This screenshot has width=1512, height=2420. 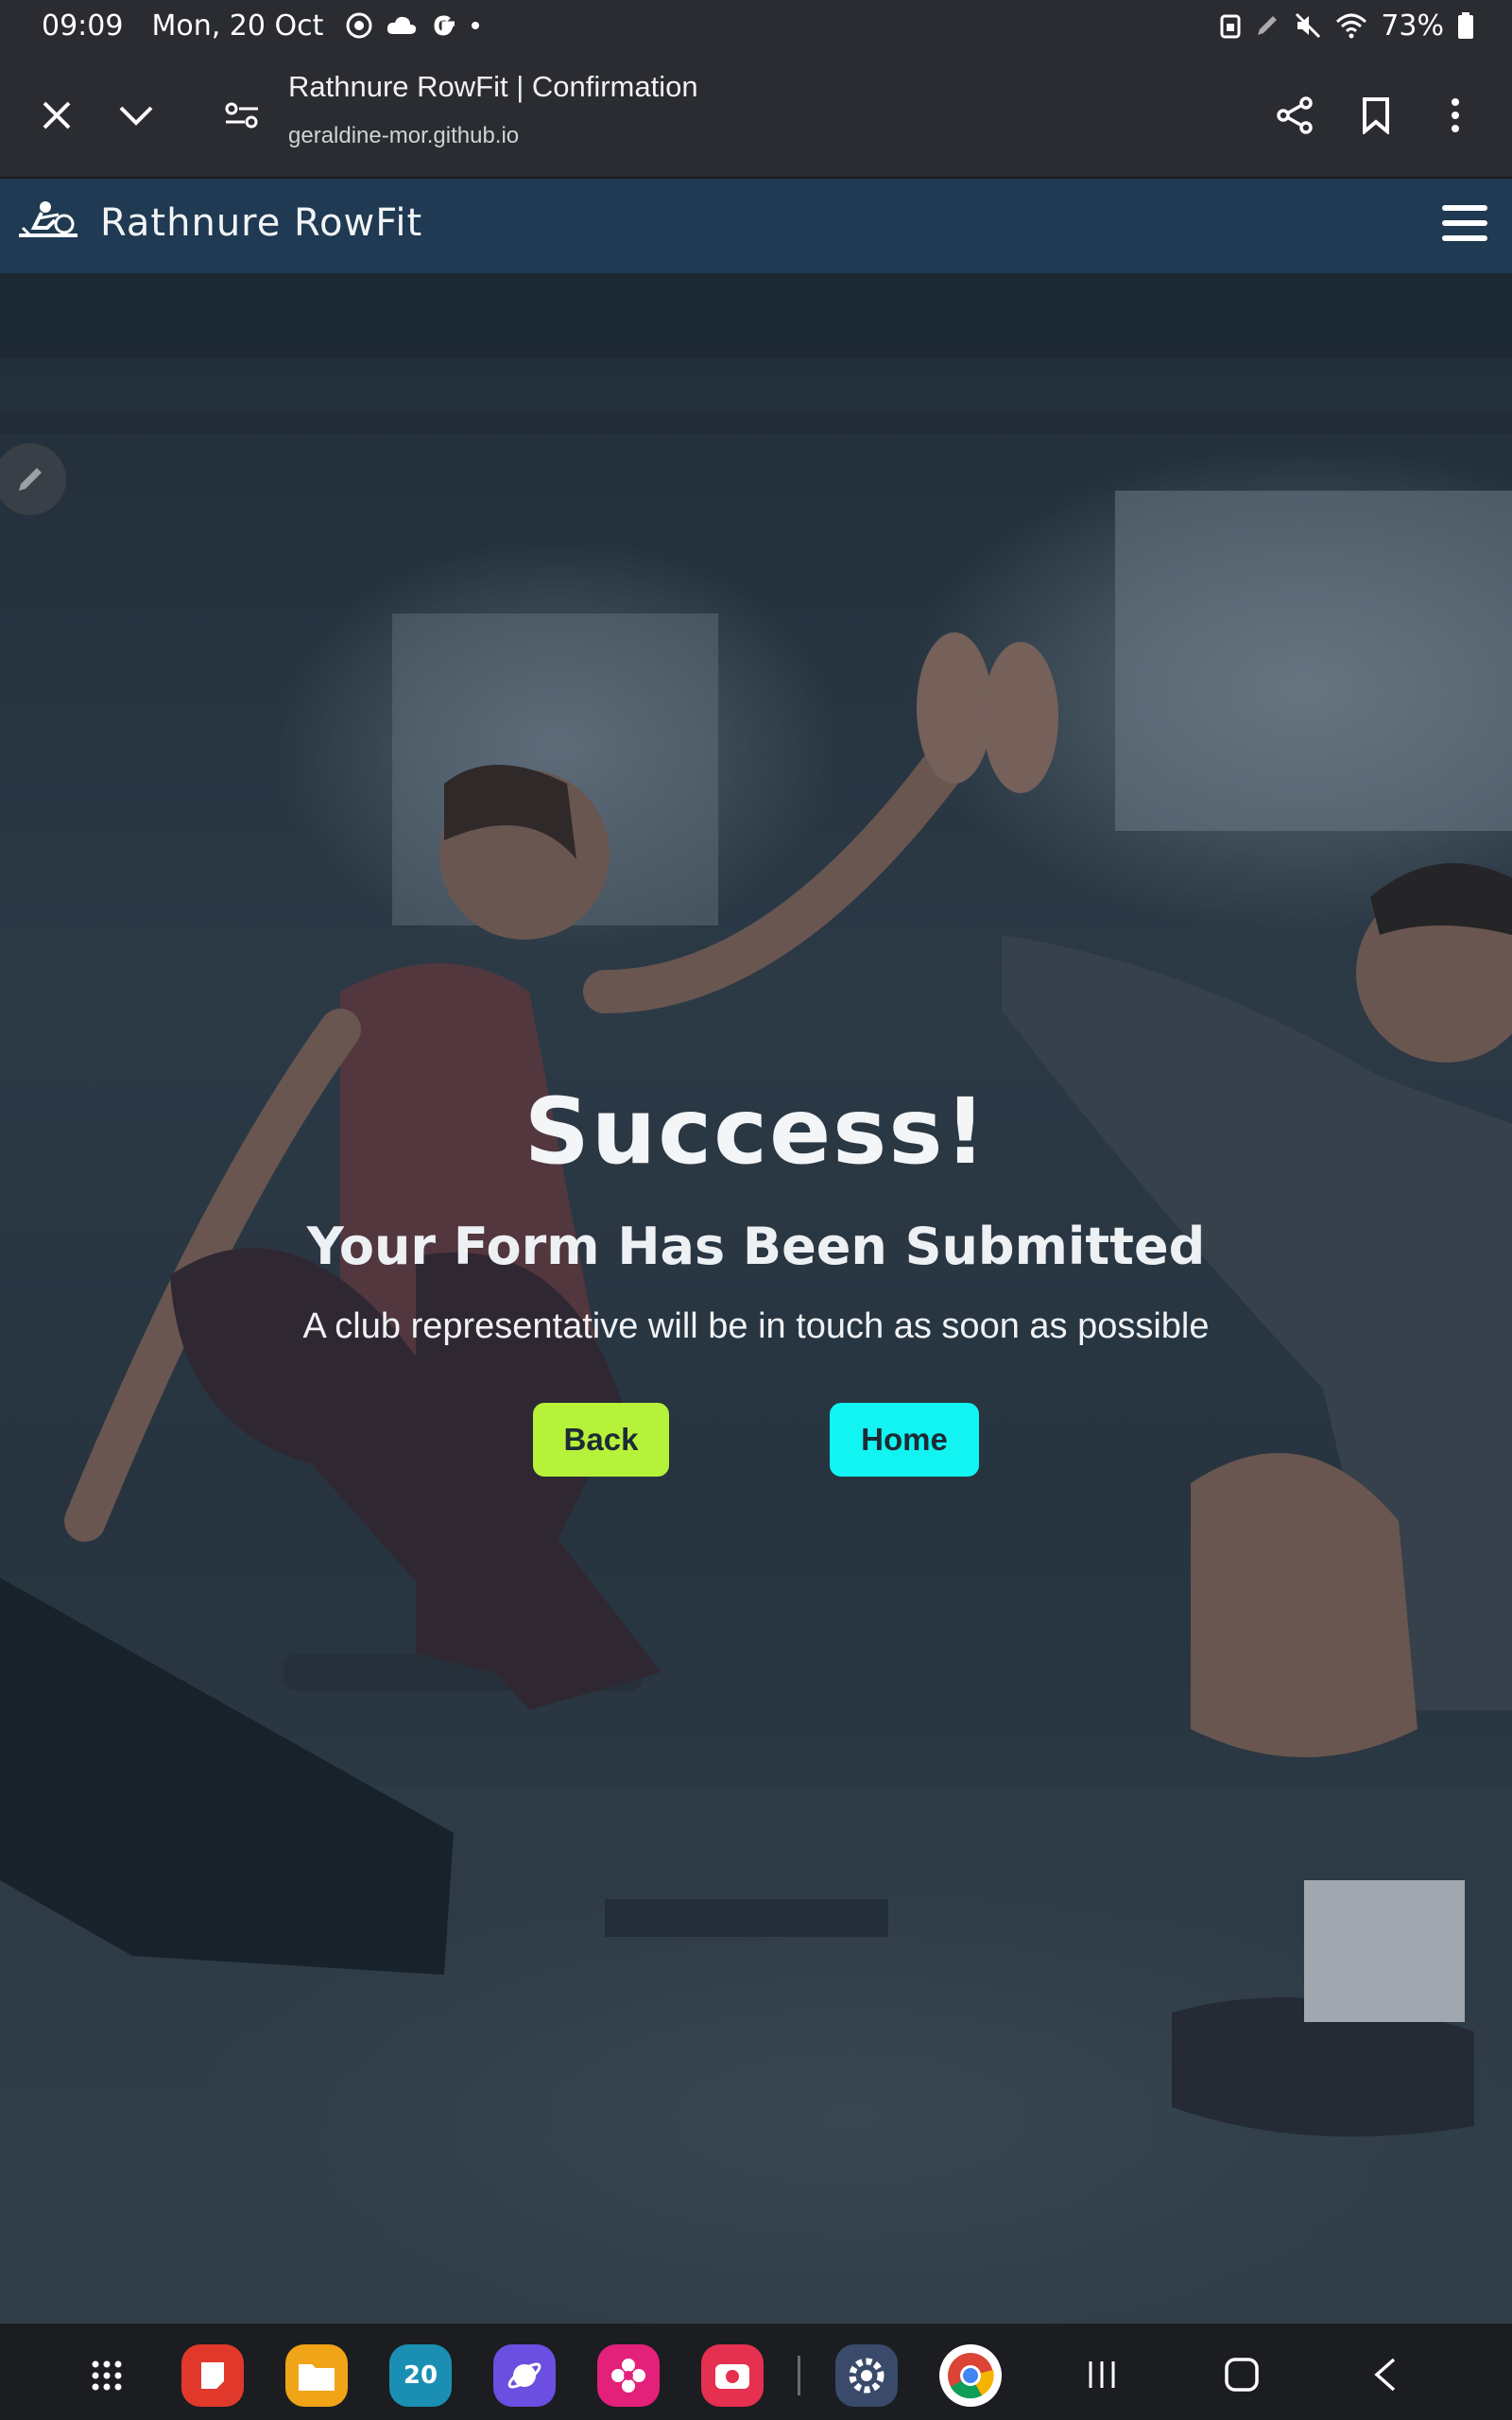 What do you see at coordinates (475, 26) in the screenshot?
I see `dot-icon` at bounding box center [475, 26].